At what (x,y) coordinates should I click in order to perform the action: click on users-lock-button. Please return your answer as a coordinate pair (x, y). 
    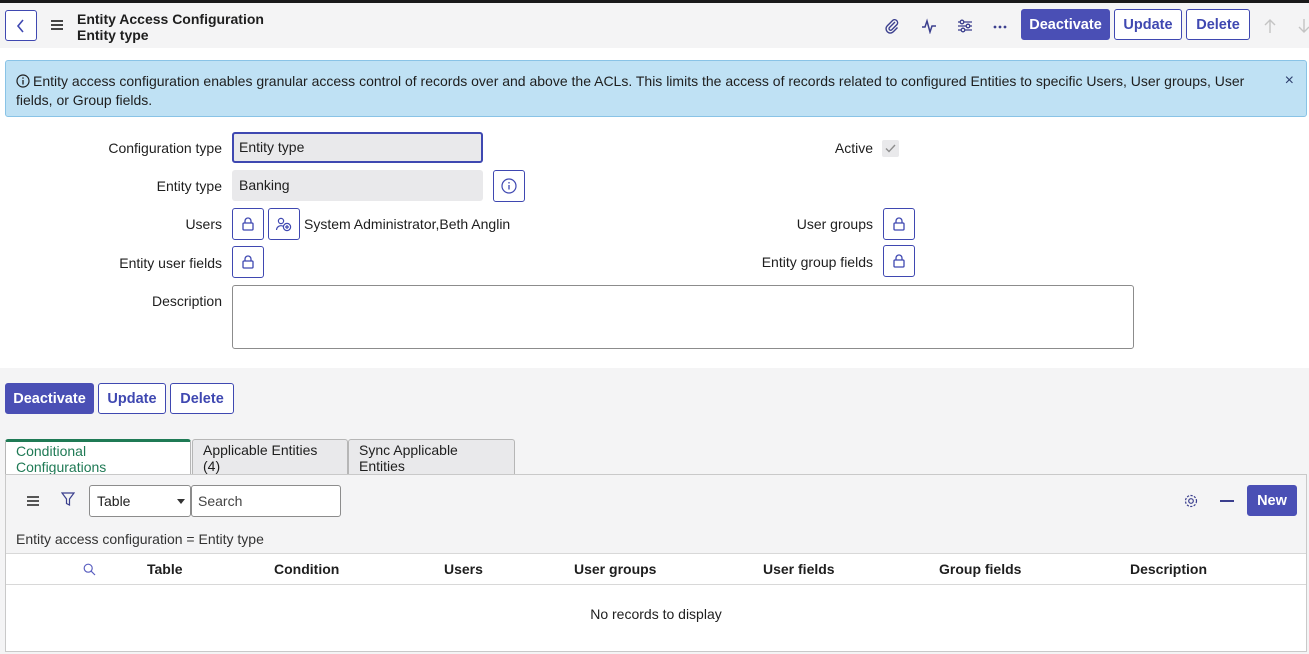
    Looking at the image, I should click on (248, 224).